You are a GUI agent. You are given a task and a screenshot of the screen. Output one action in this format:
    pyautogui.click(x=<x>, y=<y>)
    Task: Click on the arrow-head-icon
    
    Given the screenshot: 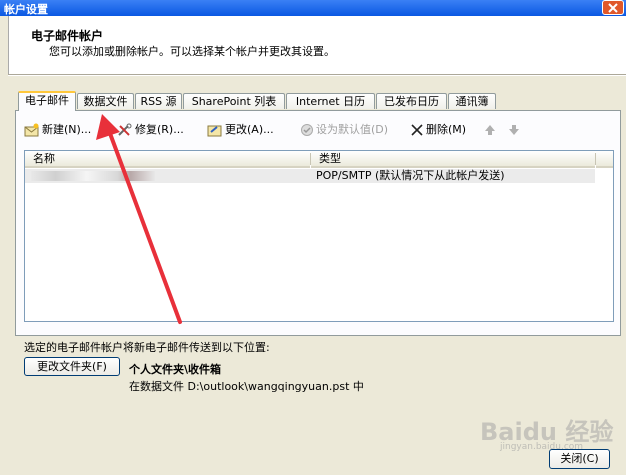 What is the action you would take?
    pyautogui.click(x=108, y=127)
    